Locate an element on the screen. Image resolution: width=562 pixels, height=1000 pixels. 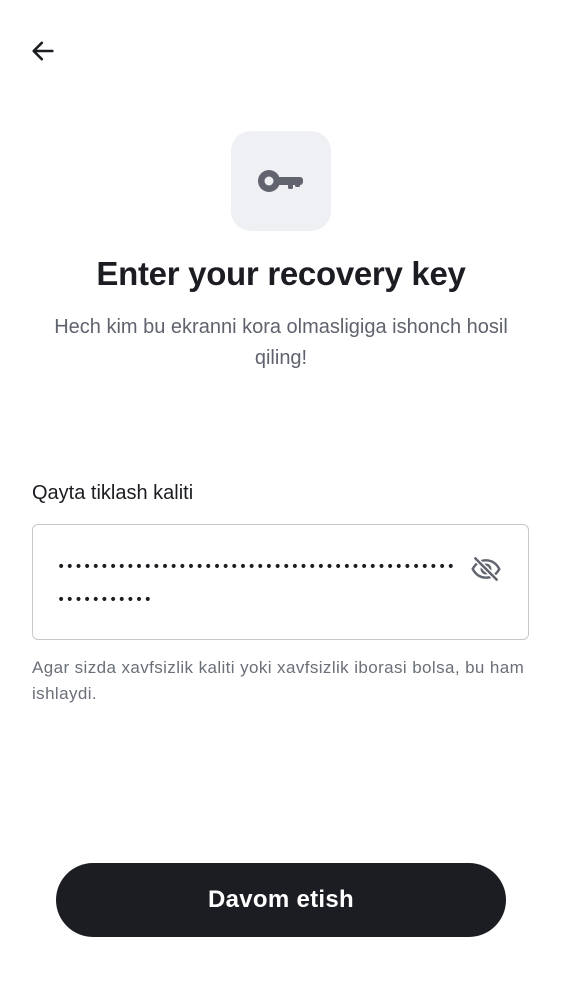
back-button is located at coordinates (43, 51).